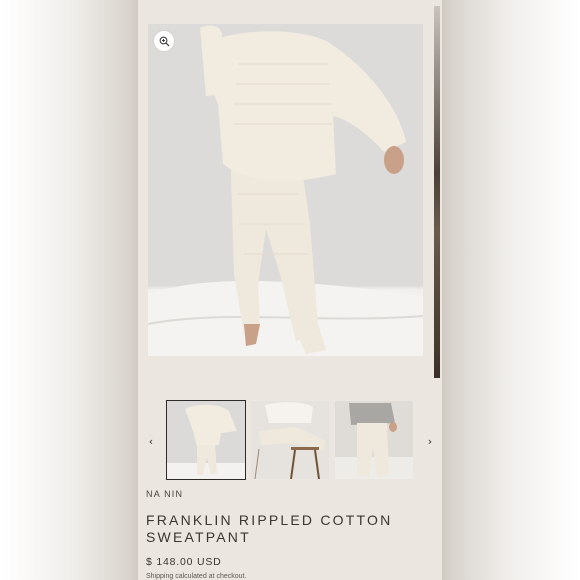 This screenshot has height=580, width=580. I want to click on product-title: FRANKLIN RIPPLED COTTON SWEATPANT, so click(269, 528).